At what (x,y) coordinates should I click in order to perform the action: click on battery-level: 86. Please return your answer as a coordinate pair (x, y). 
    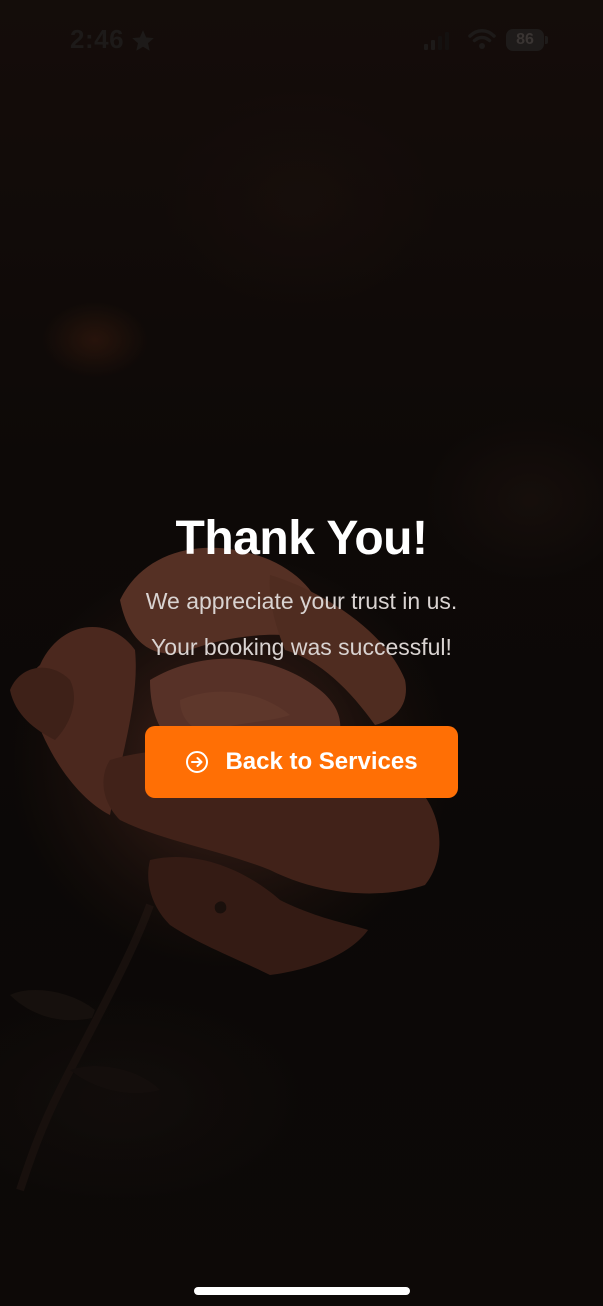
    Looking at the image, I should click on (525, 39).